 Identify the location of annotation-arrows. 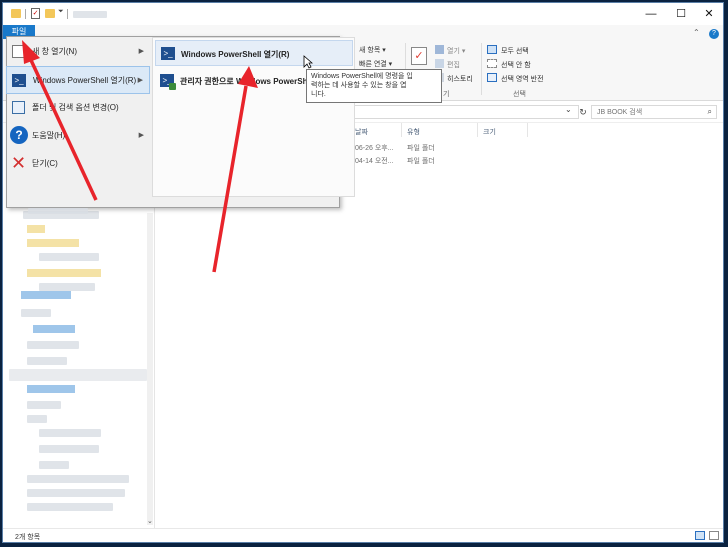
(140, 156).